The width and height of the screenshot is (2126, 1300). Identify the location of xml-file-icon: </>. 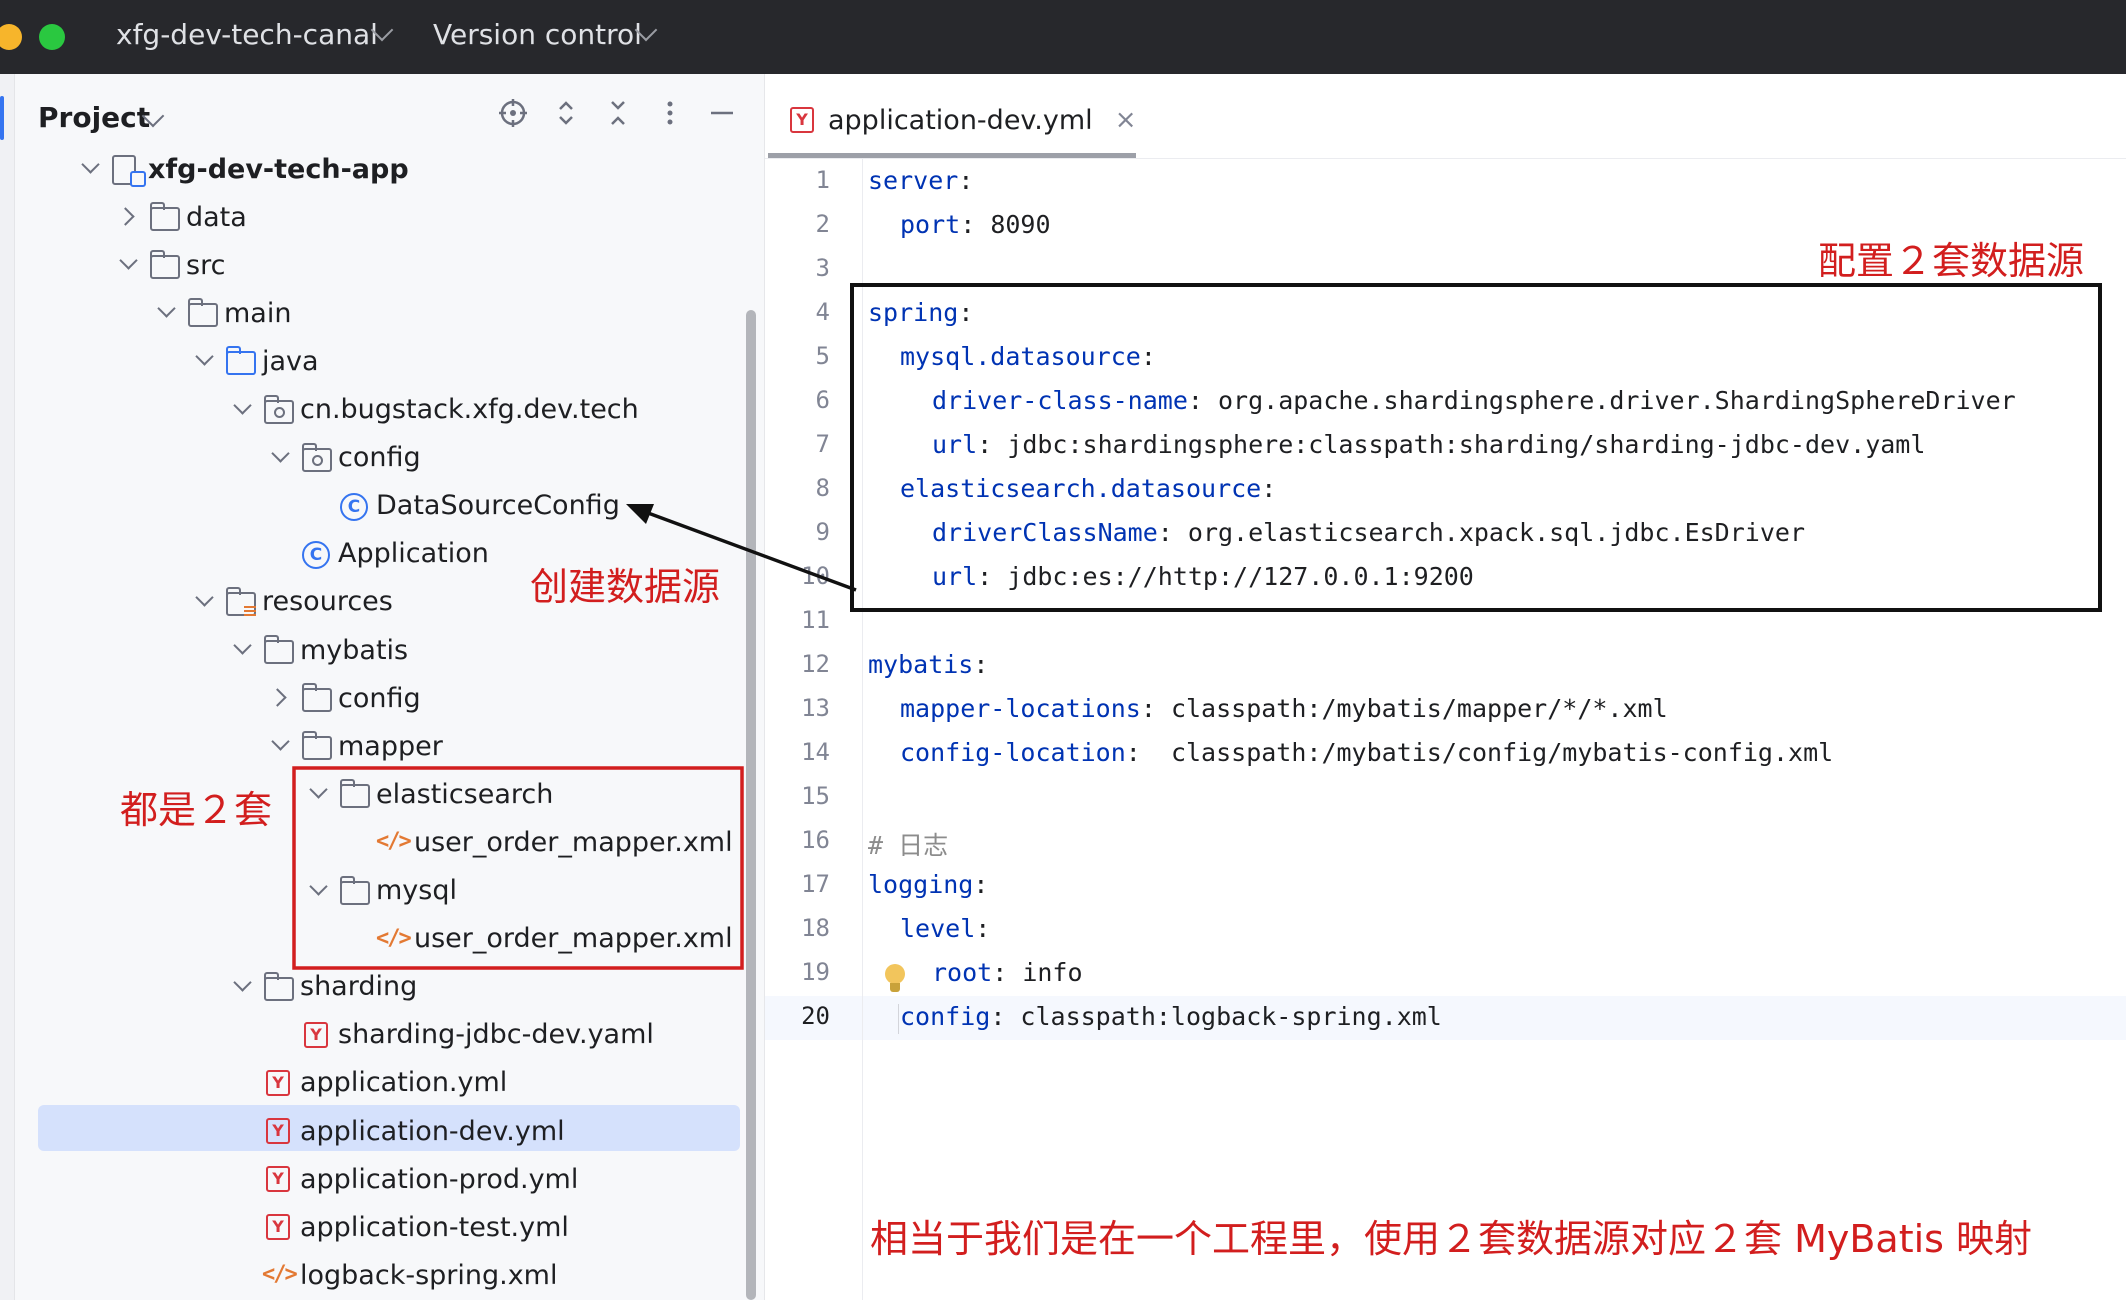
(280, 1275).